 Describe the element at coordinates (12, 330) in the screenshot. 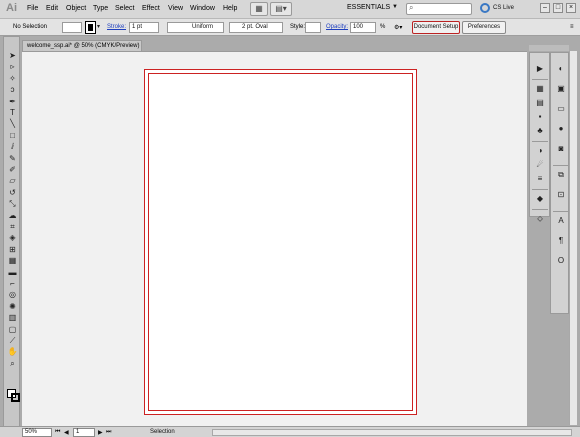

I see `artboard-tool-icon: ▢` at that location.